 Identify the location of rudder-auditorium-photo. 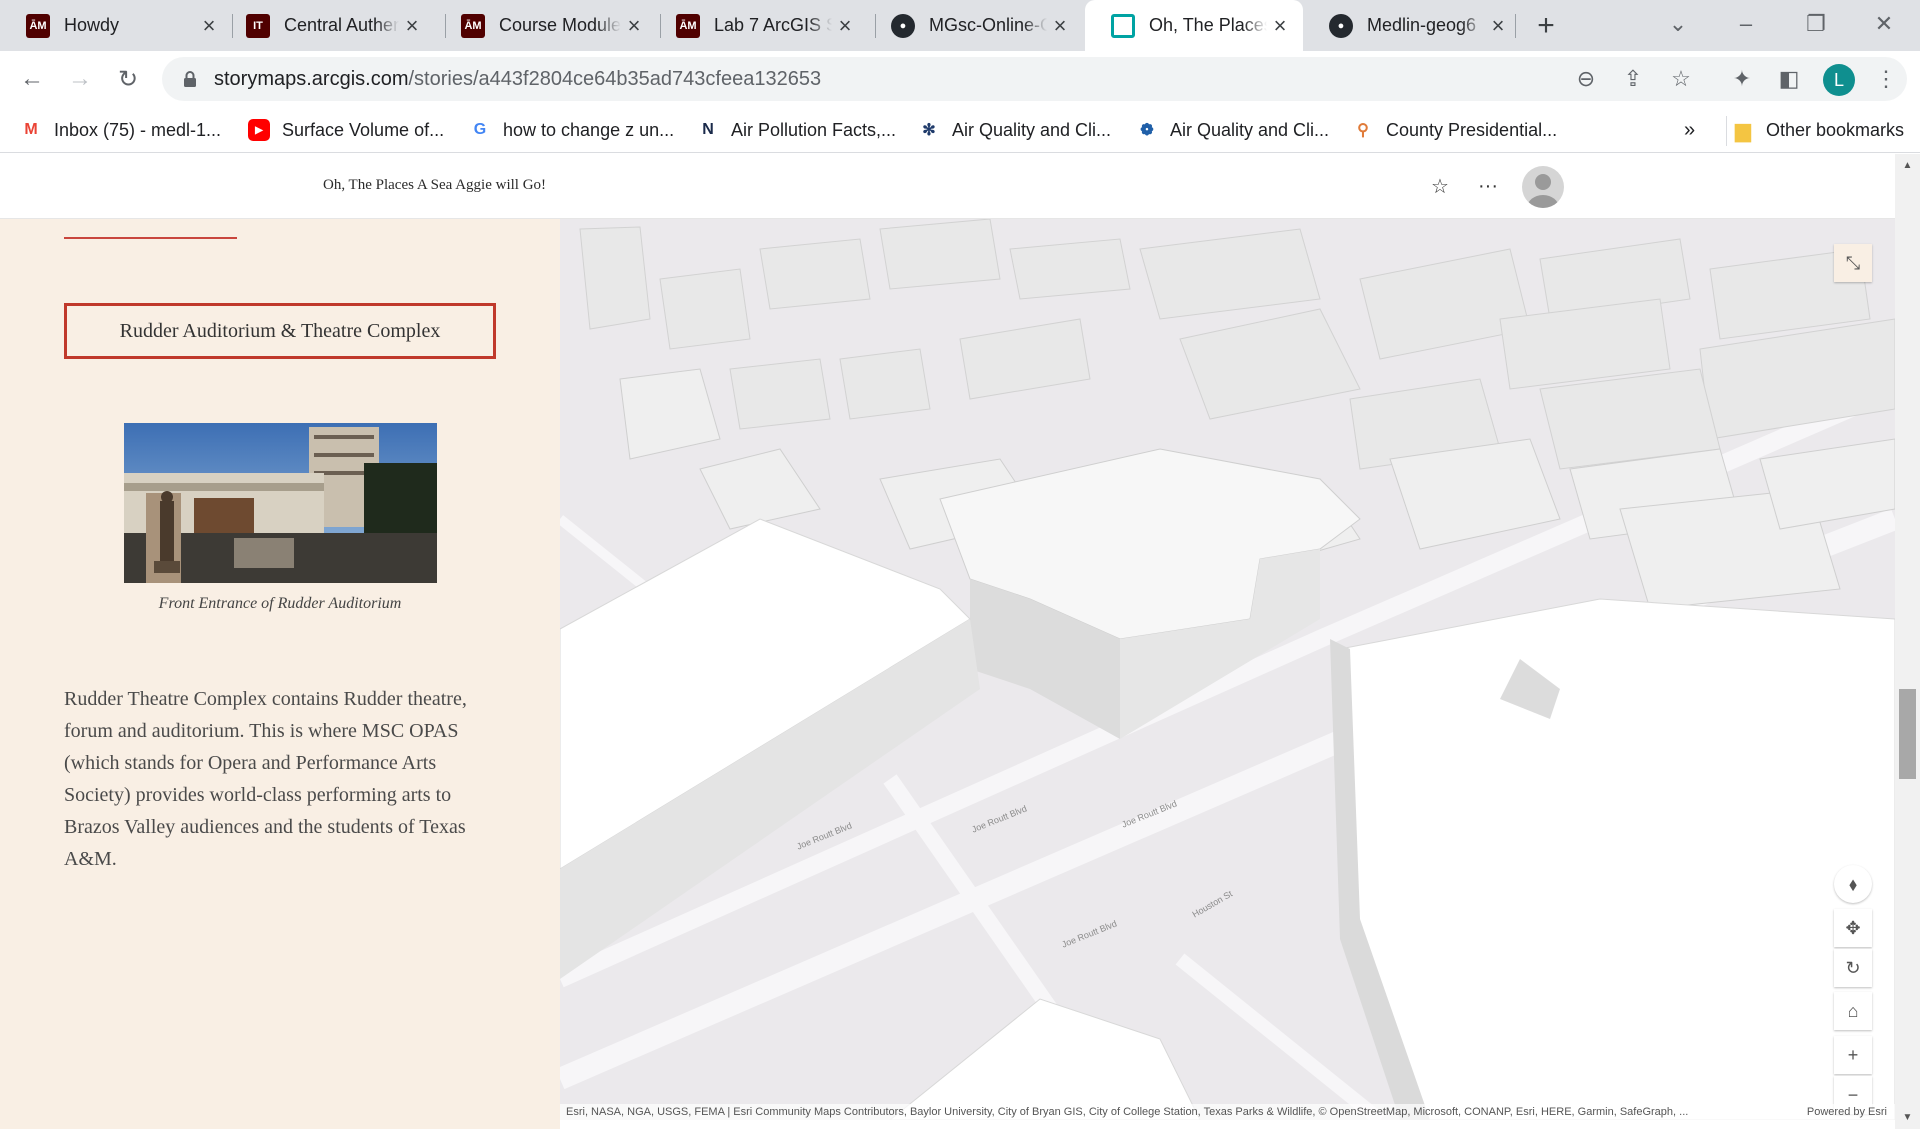
(280, 503).